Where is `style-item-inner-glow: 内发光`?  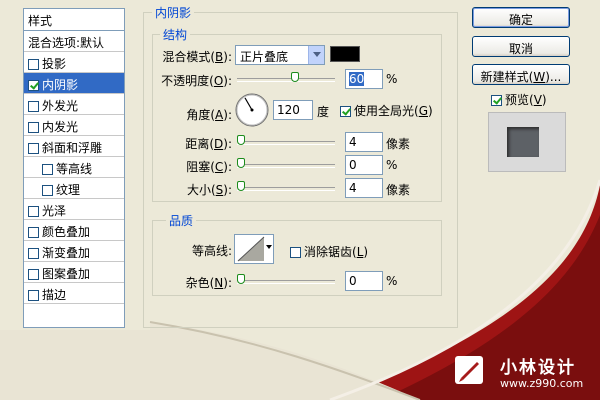
style-item-inner-glow: 内发光 is located at coordinates (74, 125).